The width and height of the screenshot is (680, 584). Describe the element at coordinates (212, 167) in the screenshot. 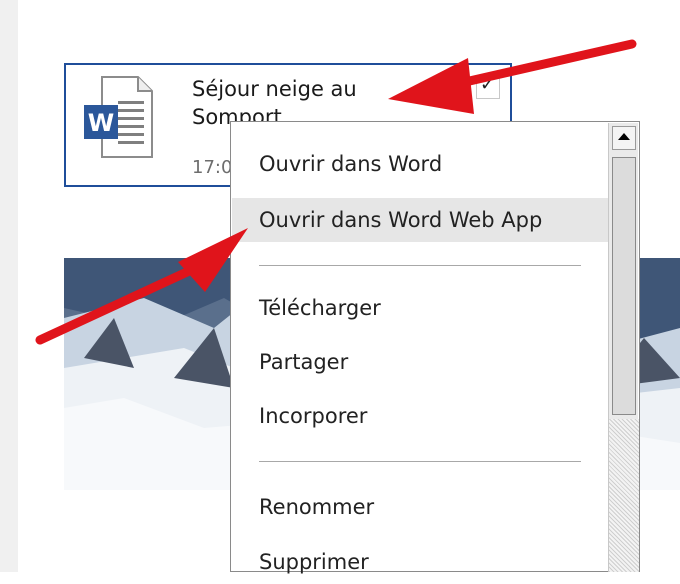

I see `file-time: 17:0` at that location.